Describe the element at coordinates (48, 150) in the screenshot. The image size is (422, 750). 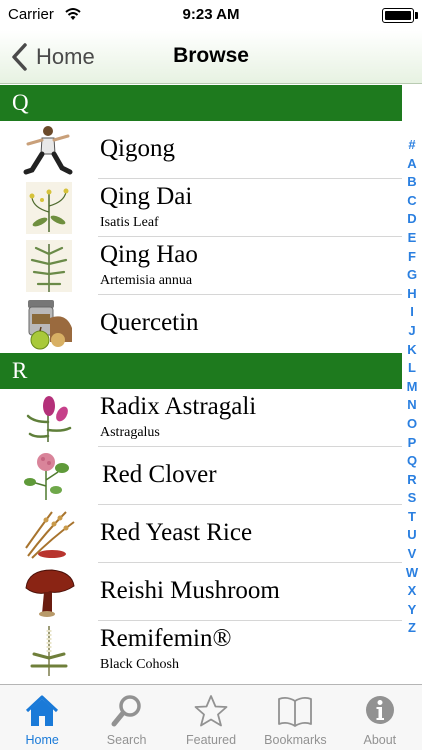
I see `tai-chi-person-icon` at that location.